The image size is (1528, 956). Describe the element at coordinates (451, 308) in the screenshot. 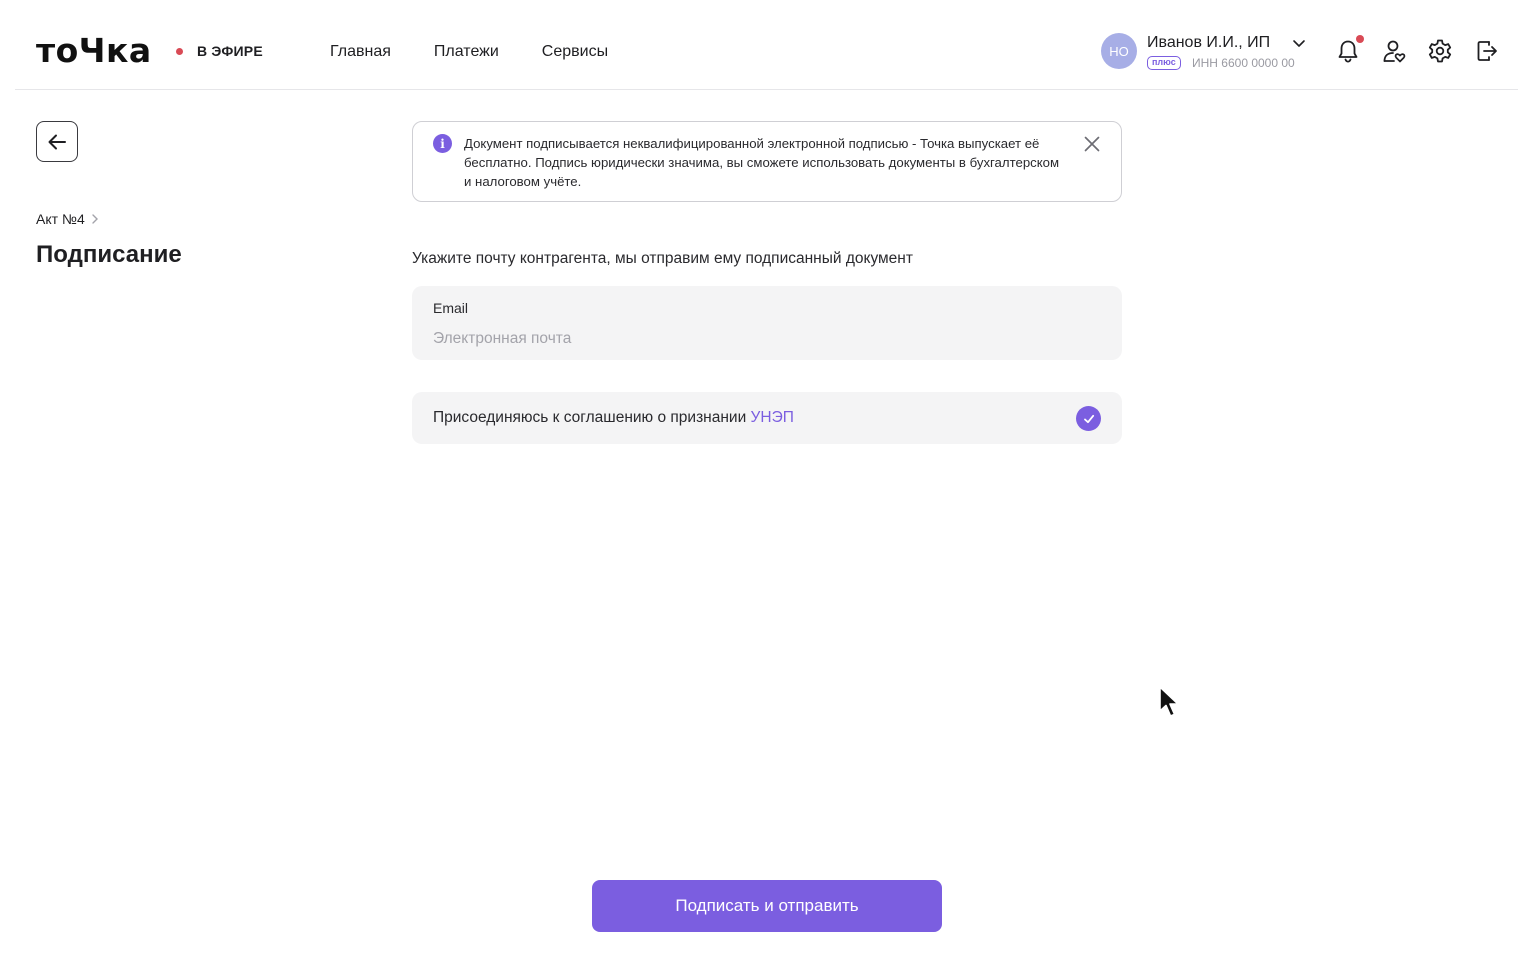

I see `email-label: Email` at that location.